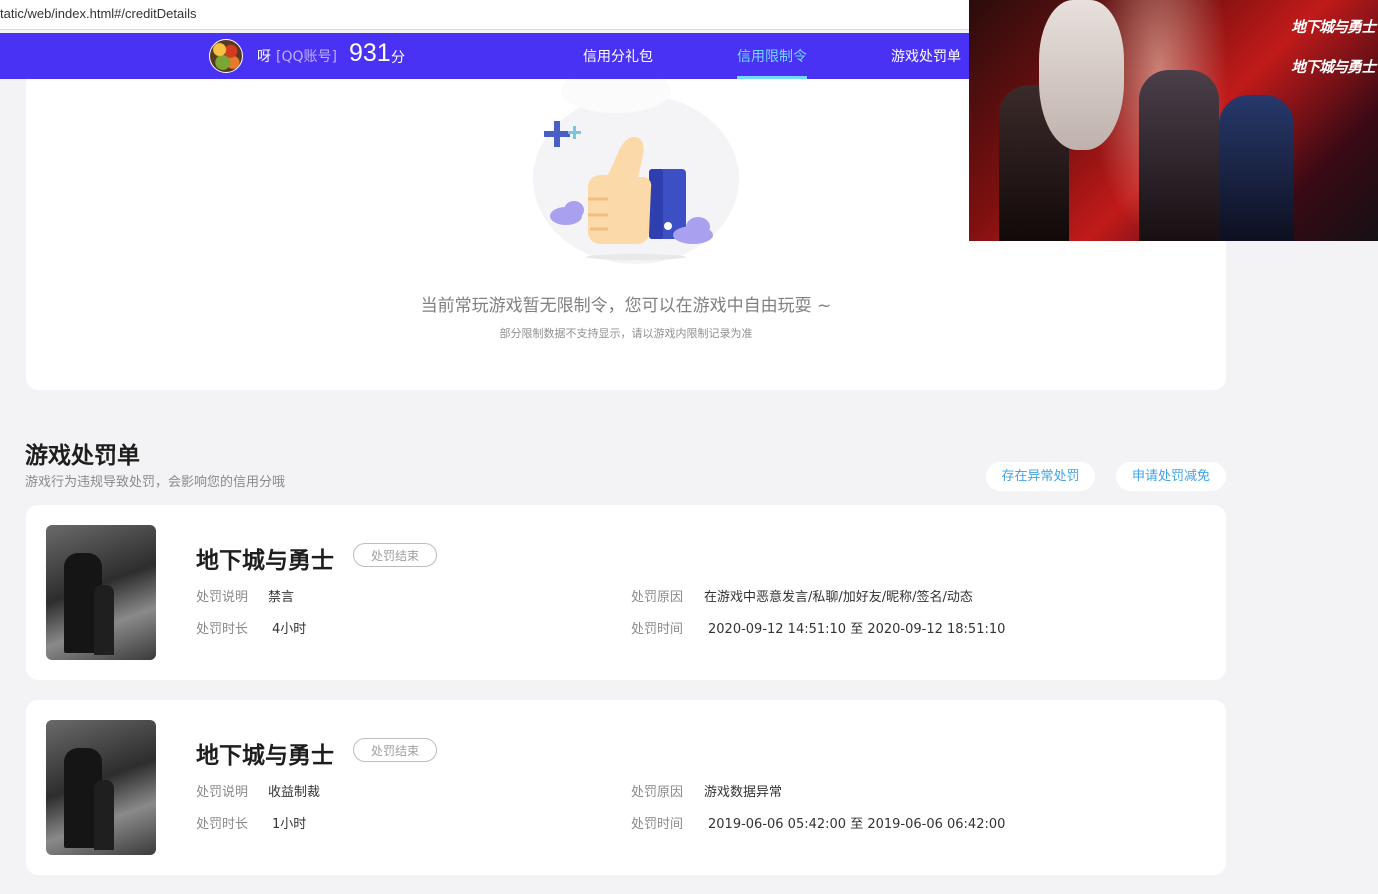 The image size is (1378, 894). I want to click on apply-reduction-button: 申请处罚减免, so click(1171, 476).